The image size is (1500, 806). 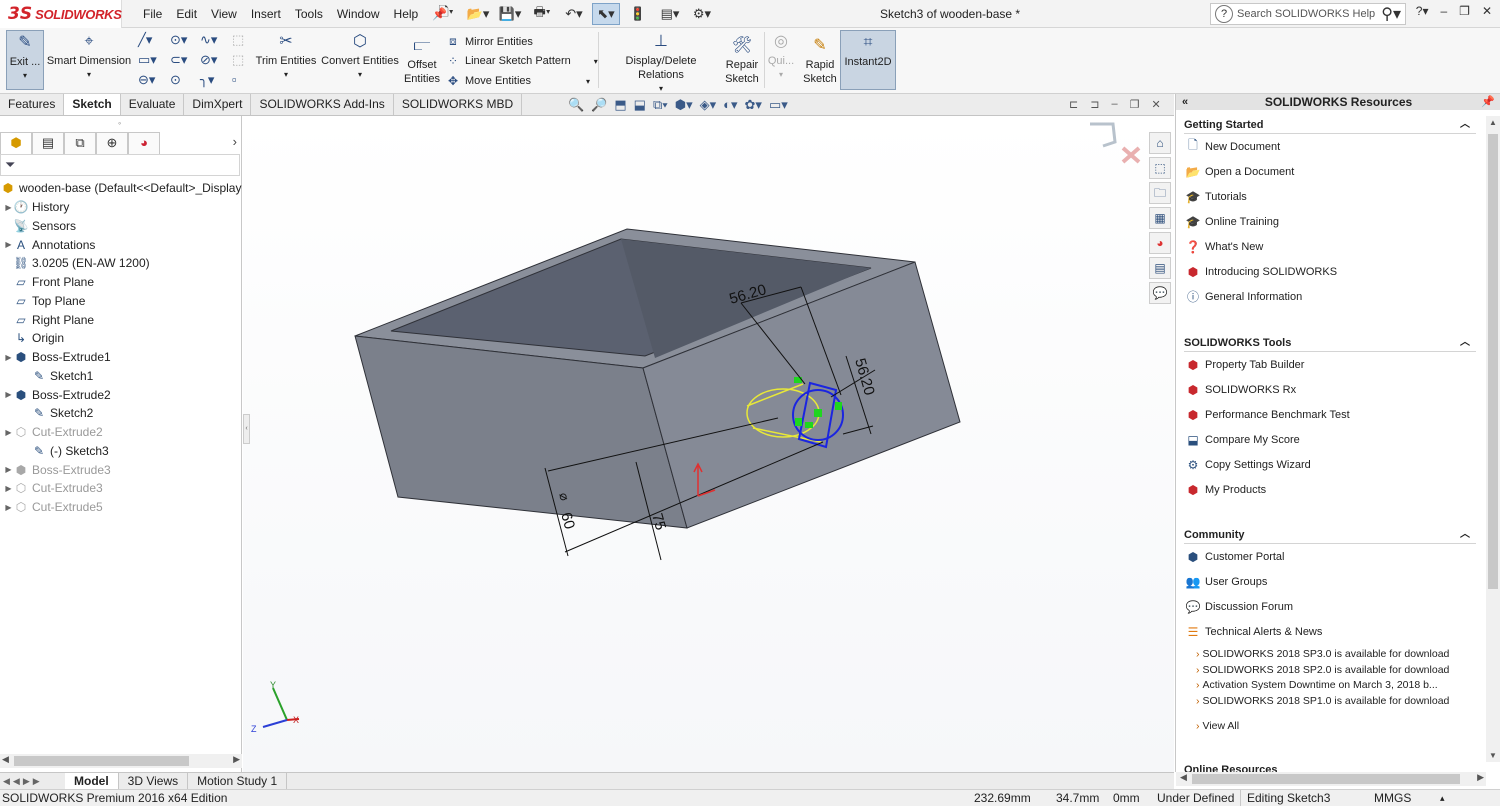 What do you see at coordinates (660, 105) in the screenshot?
I see `dynamic-annotation-icon: ⧉▾` at bounding box center [660, 105].